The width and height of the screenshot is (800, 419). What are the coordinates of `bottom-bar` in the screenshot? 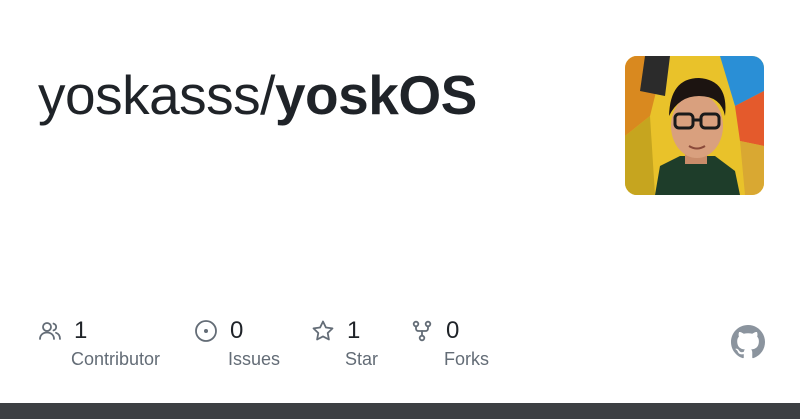 It's located at (400, 411).